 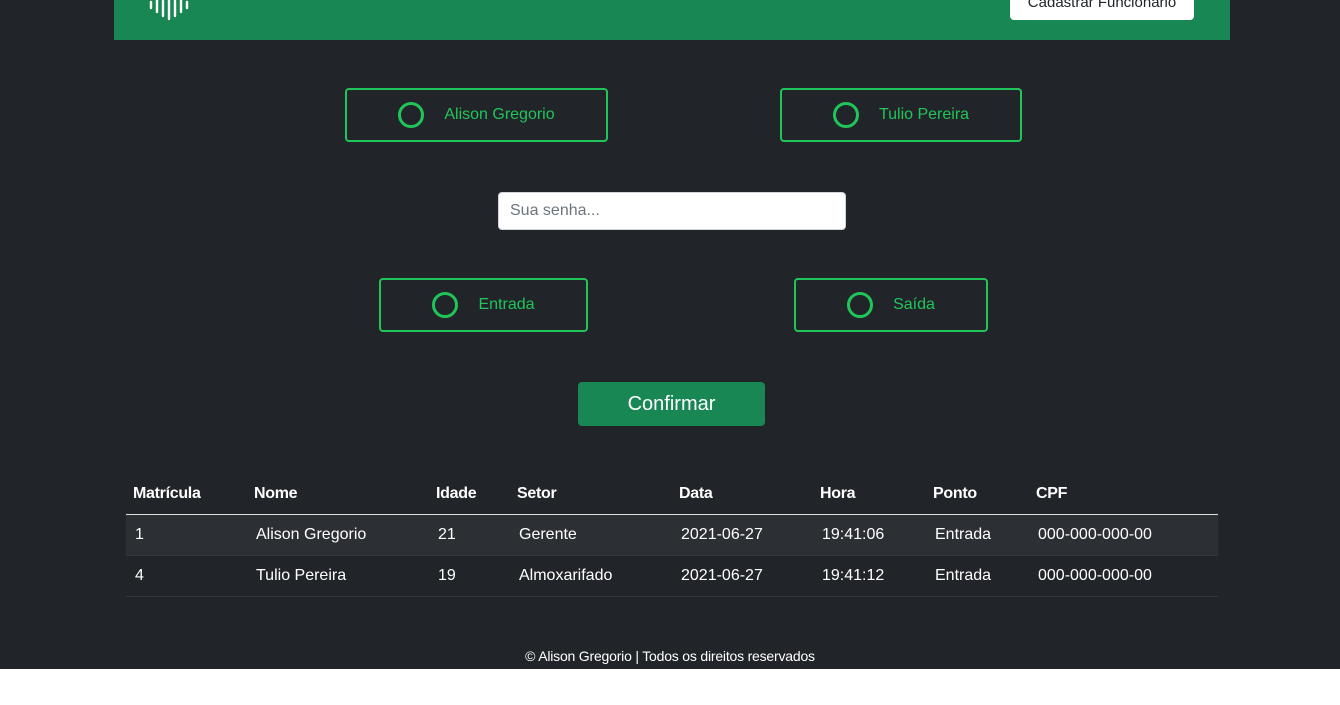 I want to click on table-cell: 19, so click(x=469, y=576).